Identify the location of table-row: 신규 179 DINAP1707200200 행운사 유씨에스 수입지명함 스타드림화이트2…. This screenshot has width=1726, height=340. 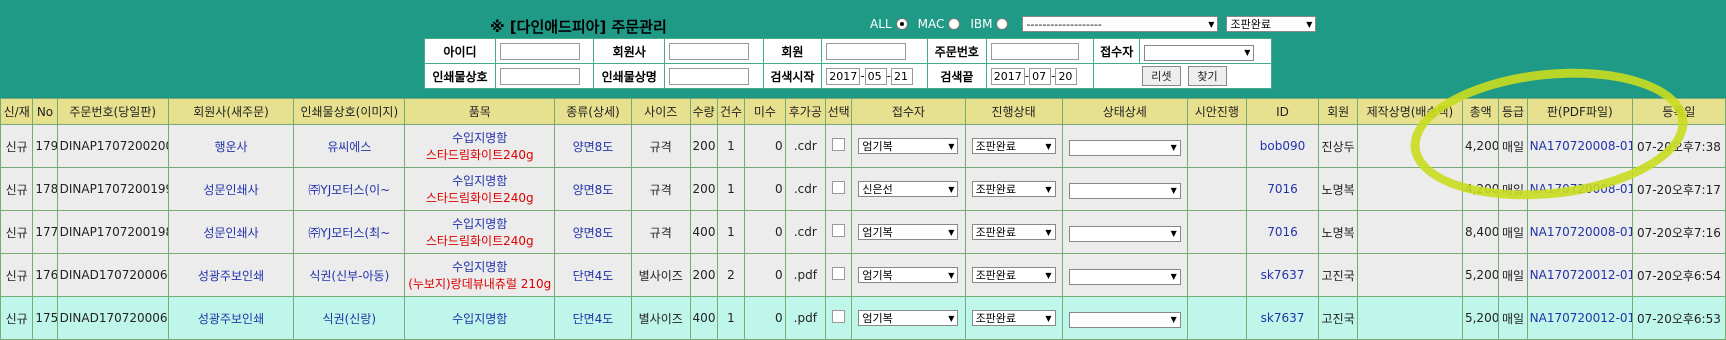
(863, 146).